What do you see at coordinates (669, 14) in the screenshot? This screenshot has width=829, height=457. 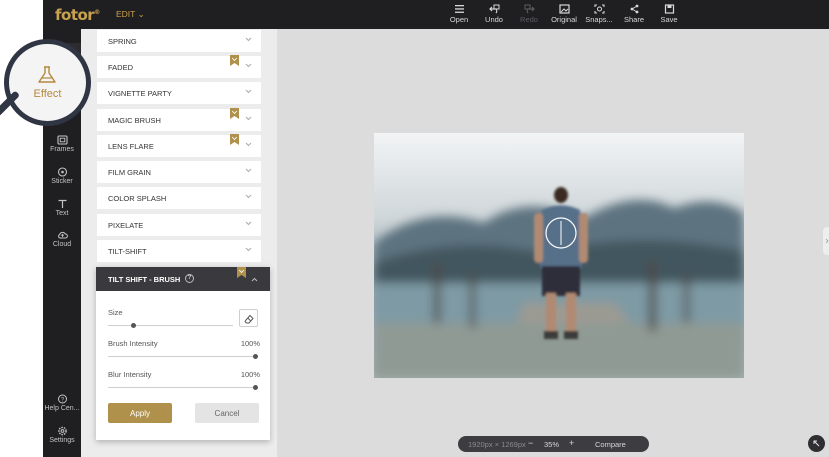 I see `save-button: Save` at bounding box center [669, 14].